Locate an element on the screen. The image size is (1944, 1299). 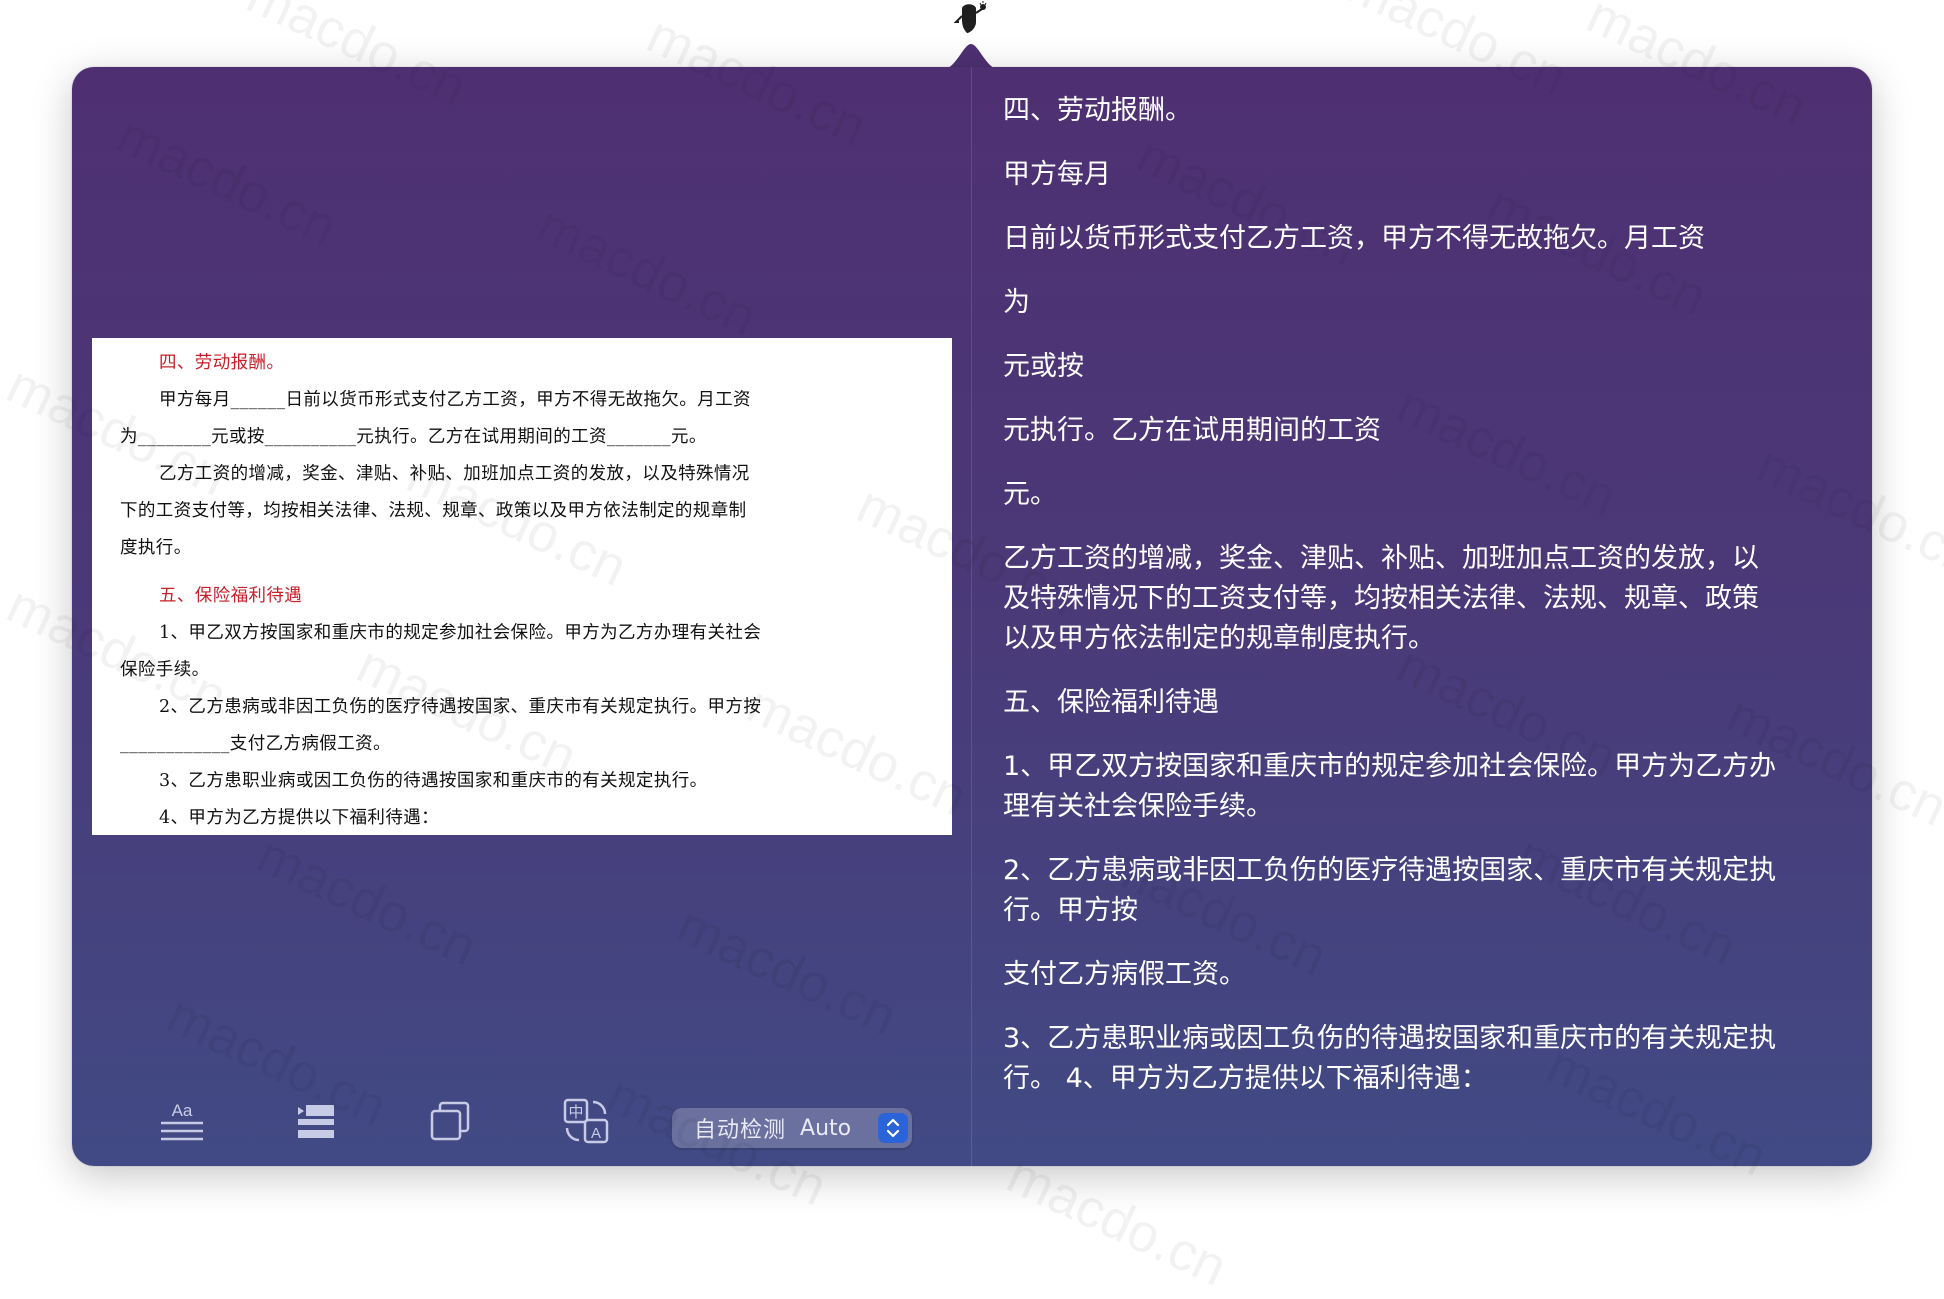
result-line: 五、保险福利待遇 is located at coordinates (1111, 702).